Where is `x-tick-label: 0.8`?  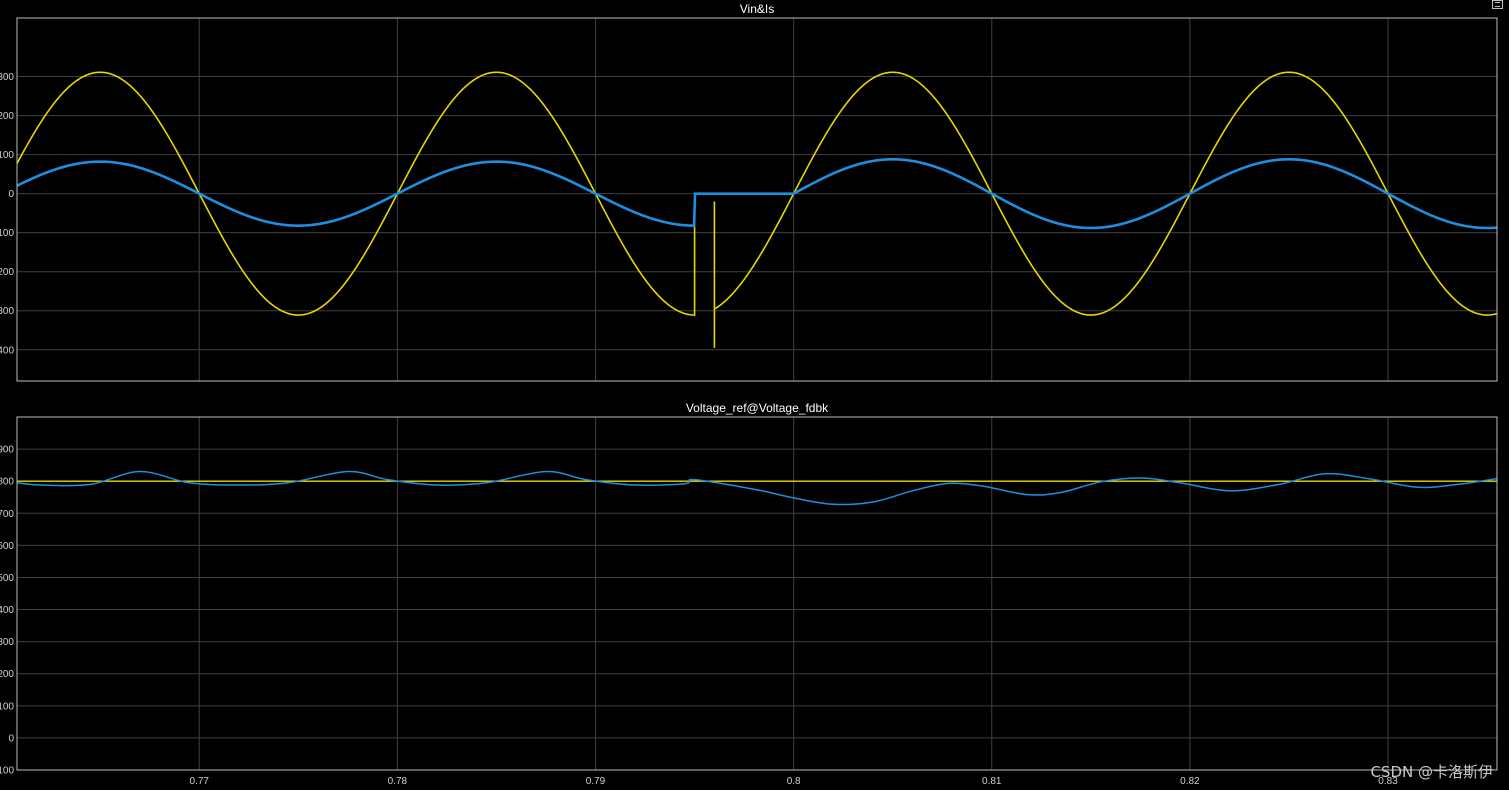
x-tick-label: 0.8 is located at coordinates (794, 781).